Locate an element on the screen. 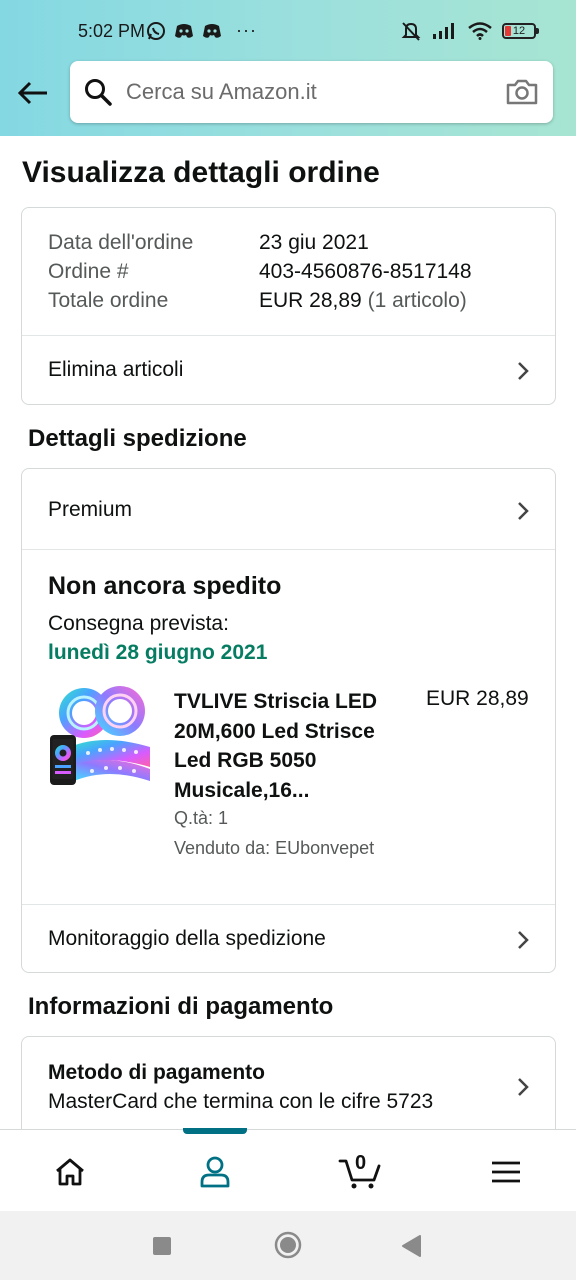 This screenshot has width=576, height=1280. user-icon is located at coordinates (215, 1172).